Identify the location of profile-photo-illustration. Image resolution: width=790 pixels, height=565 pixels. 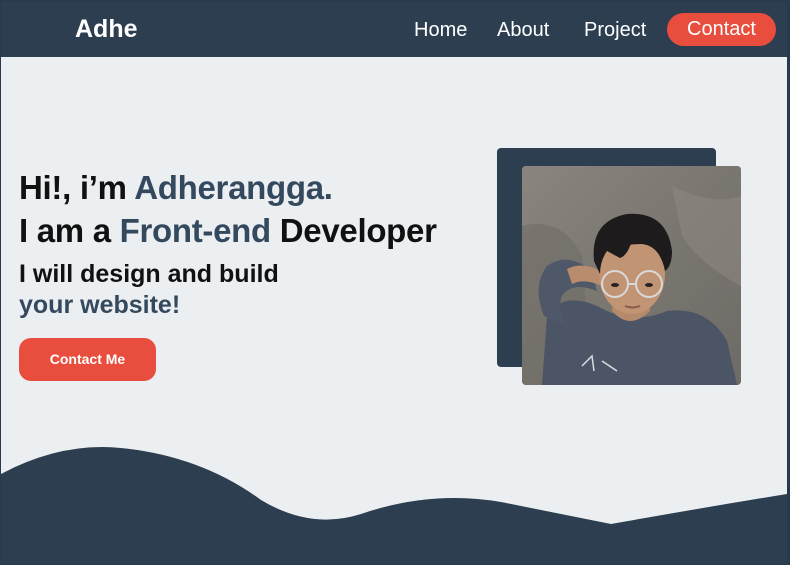
(631, 275).